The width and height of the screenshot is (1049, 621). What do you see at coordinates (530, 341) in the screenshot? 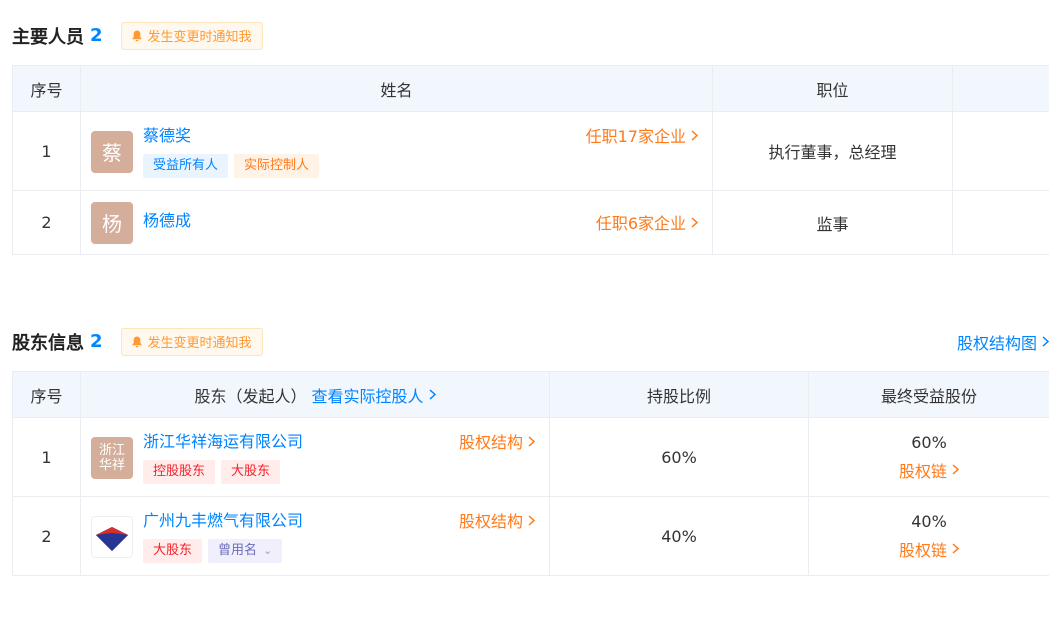
I see `shareholders-header: 股东信息 2 发生变更时通知我 股权结构图` at bounding box center [530, 341].